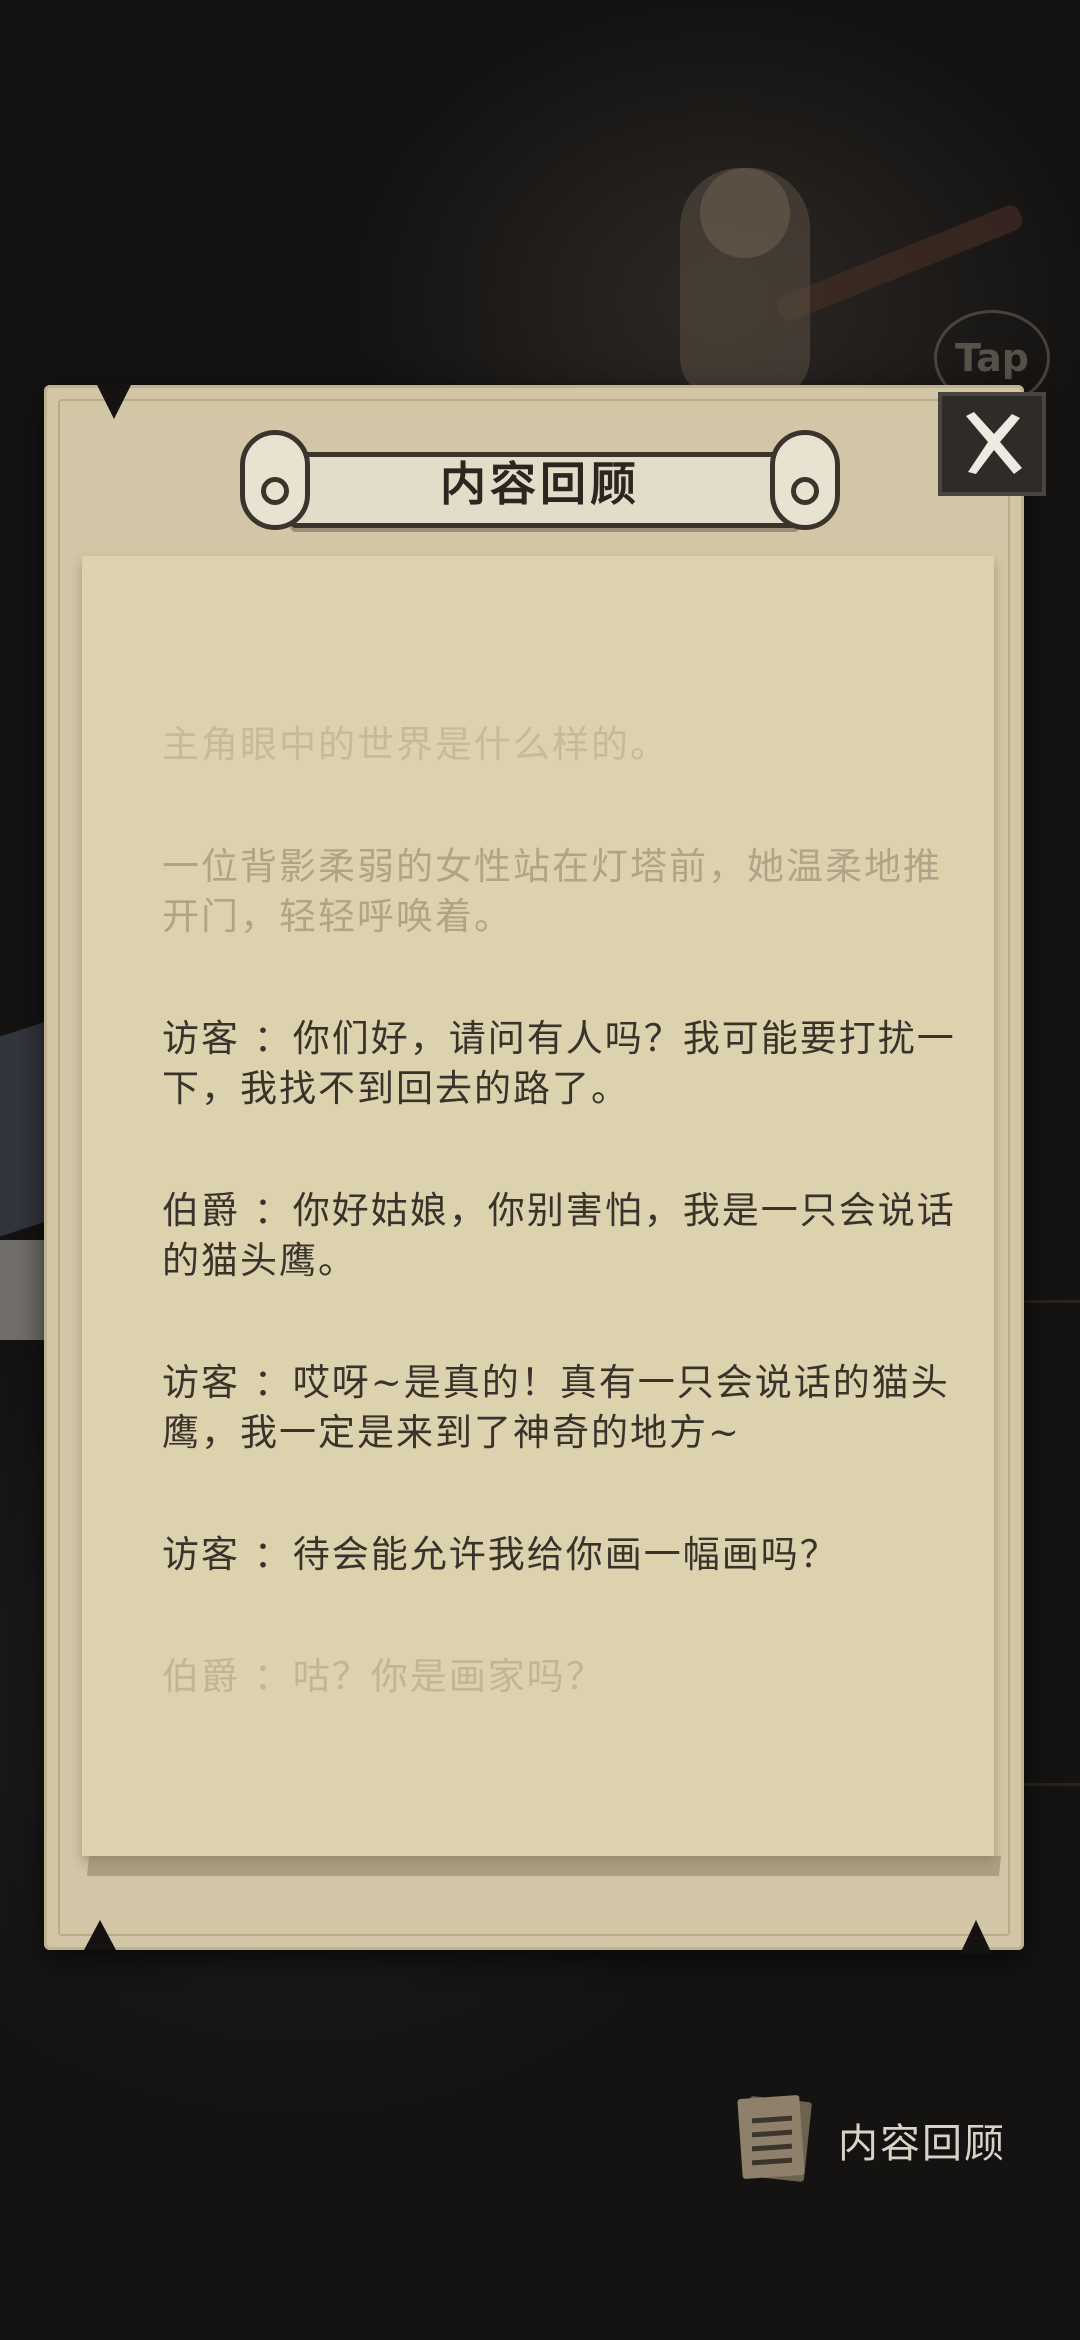 The width and height of the screenshot is (1080, 2340). What do you see at coordinates (415, 744) in the screenshot?
I see `dialogue-entry: 主角眼中的世界是什么样的。` at bounding box center [415, 744].